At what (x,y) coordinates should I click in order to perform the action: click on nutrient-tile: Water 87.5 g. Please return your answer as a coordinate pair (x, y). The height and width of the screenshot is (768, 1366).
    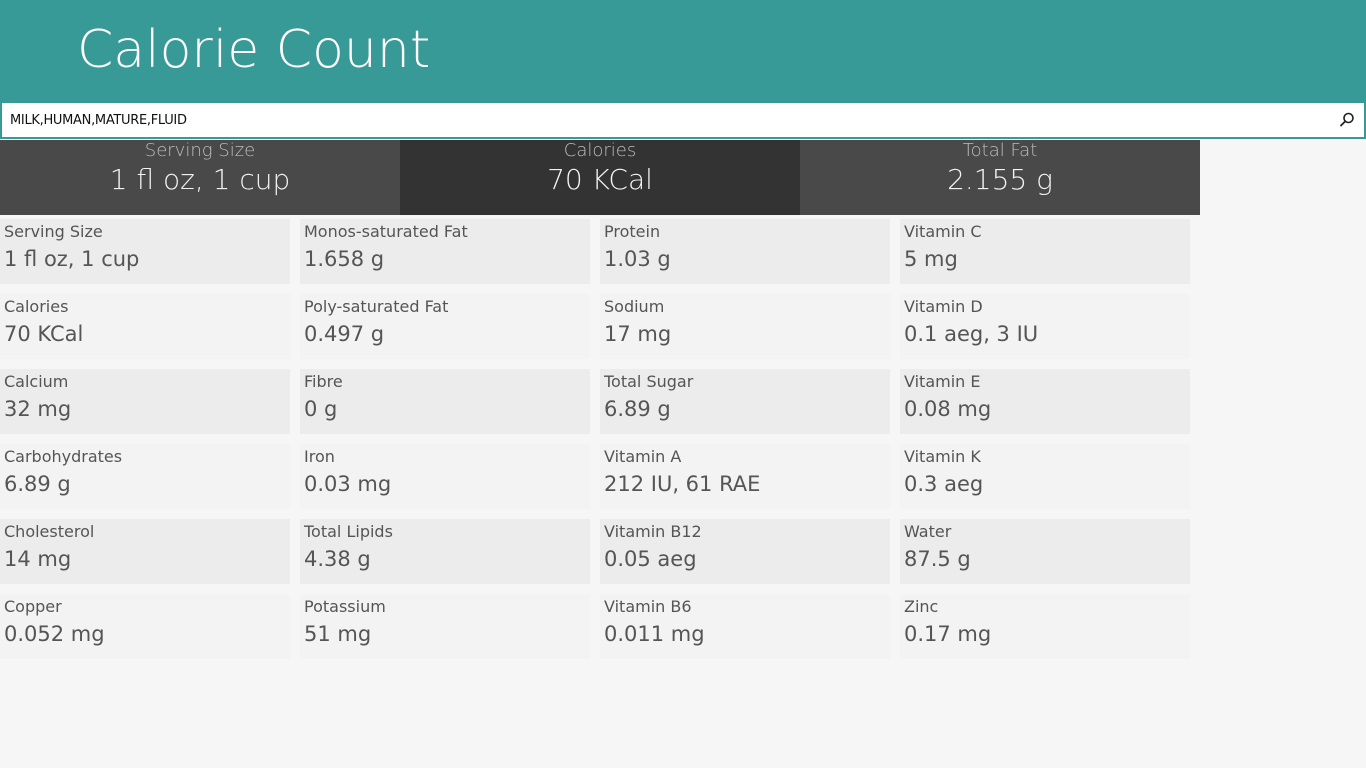
    Looking at the image, I should click on (1045, 551).